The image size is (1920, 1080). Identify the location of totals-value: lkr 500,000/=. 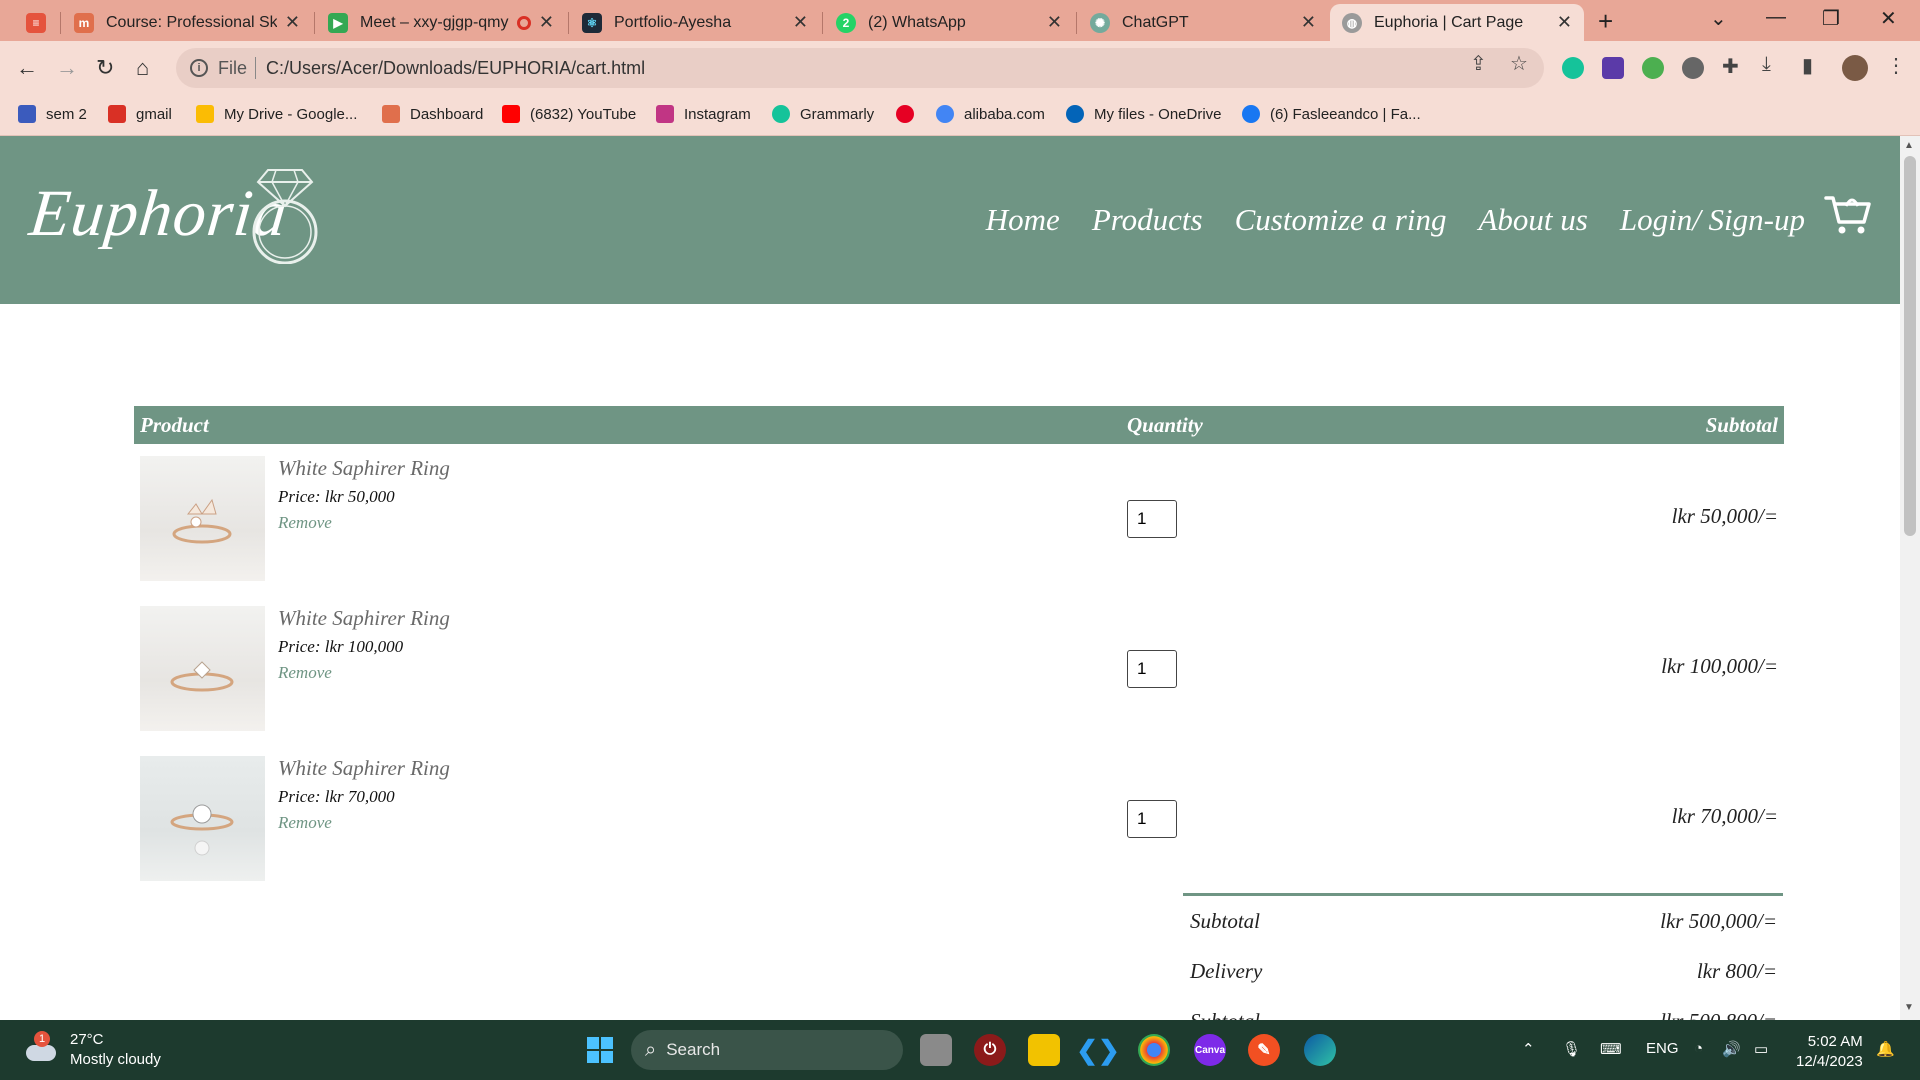
(1718, 921).